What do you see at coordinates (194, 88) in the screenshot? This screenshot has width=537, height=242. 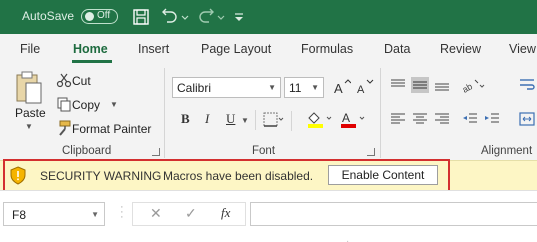 I see `font-name-value: Calibri` at bounding box center [194, 88].